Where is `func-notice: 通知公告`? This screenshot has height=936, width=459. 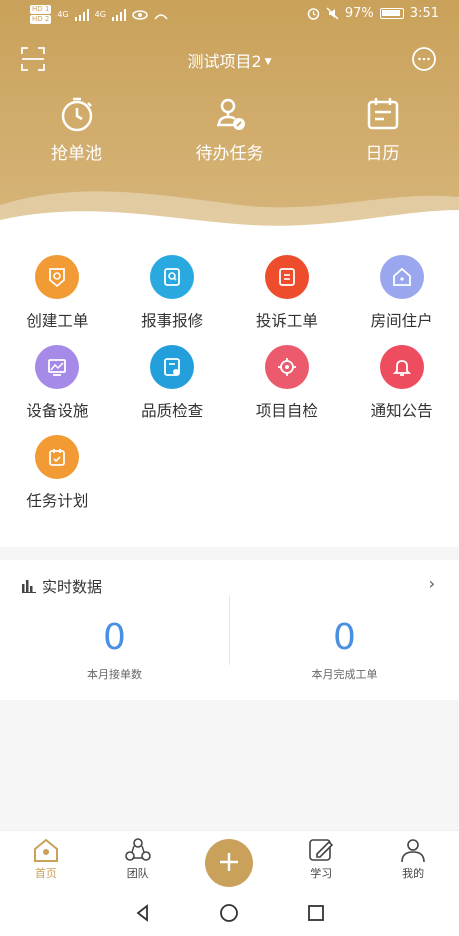
func-notice: 通知公告 is located at coordinates (401, 383).